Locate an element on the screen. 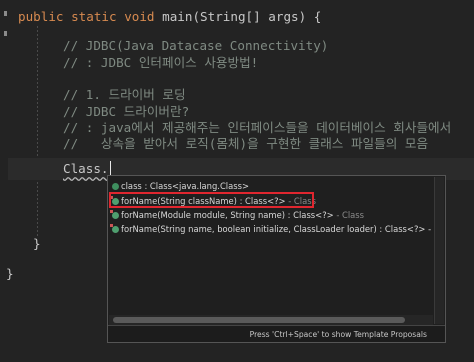 This screenshot has width=474, height=362. code-comment: // : JDBC 인터페이스 사용방법! is located at coordinates (161, 62).